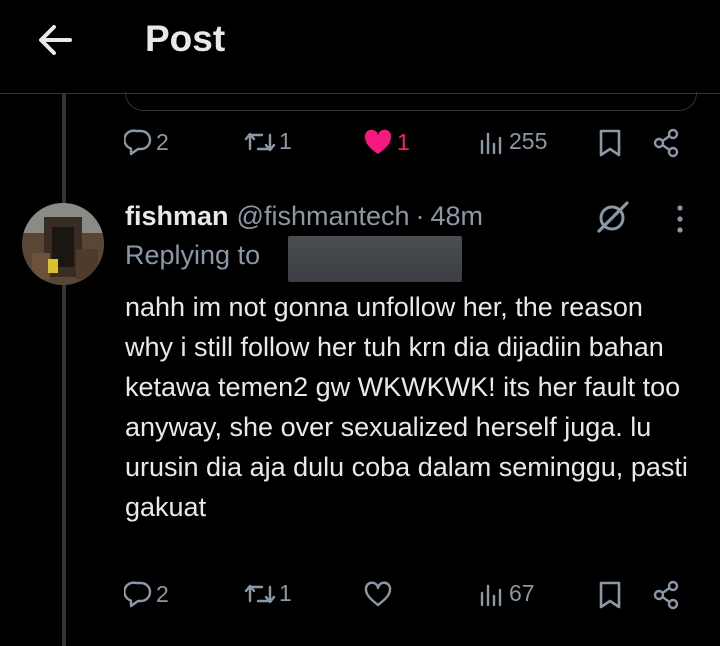 Image resolution: width=720 pixels, height=646 pixels. What do you see at coordinates (528, 141) in the screenshot?
I see `views-count: 255` at bounding box center [528, 141].